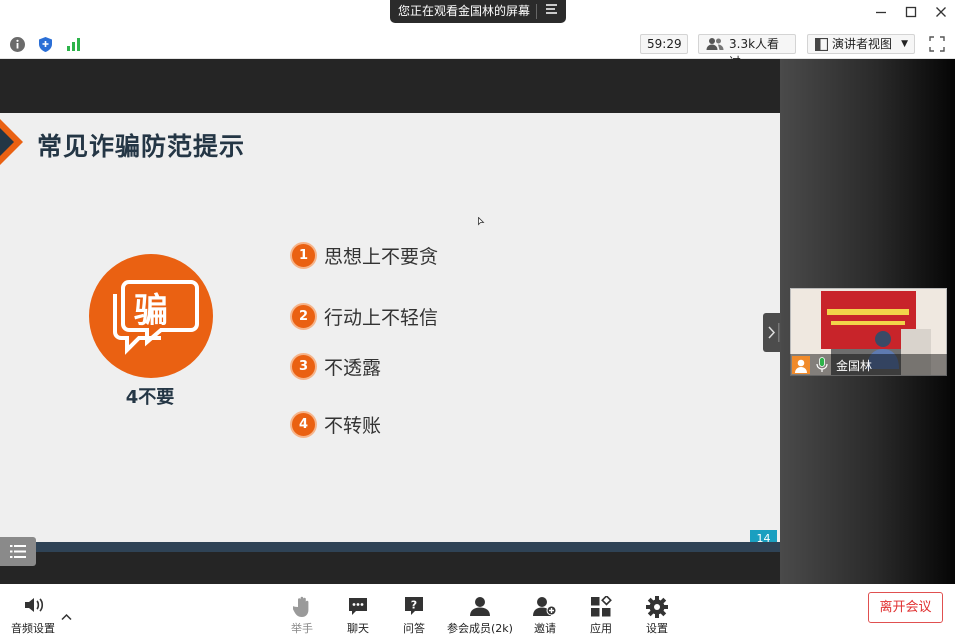 This screenshot has width=955, height=639. Describe the element at coordinates (141, 146) in the screenshot. I see `slide-title: 常见诈骗防范提示` at that location.